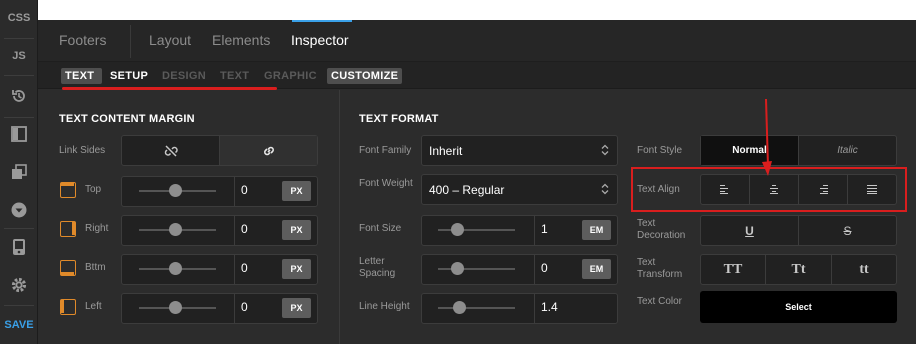 This screenshot has width=916, height=344. I want to click on margin-label: Left, so click(93, 306).